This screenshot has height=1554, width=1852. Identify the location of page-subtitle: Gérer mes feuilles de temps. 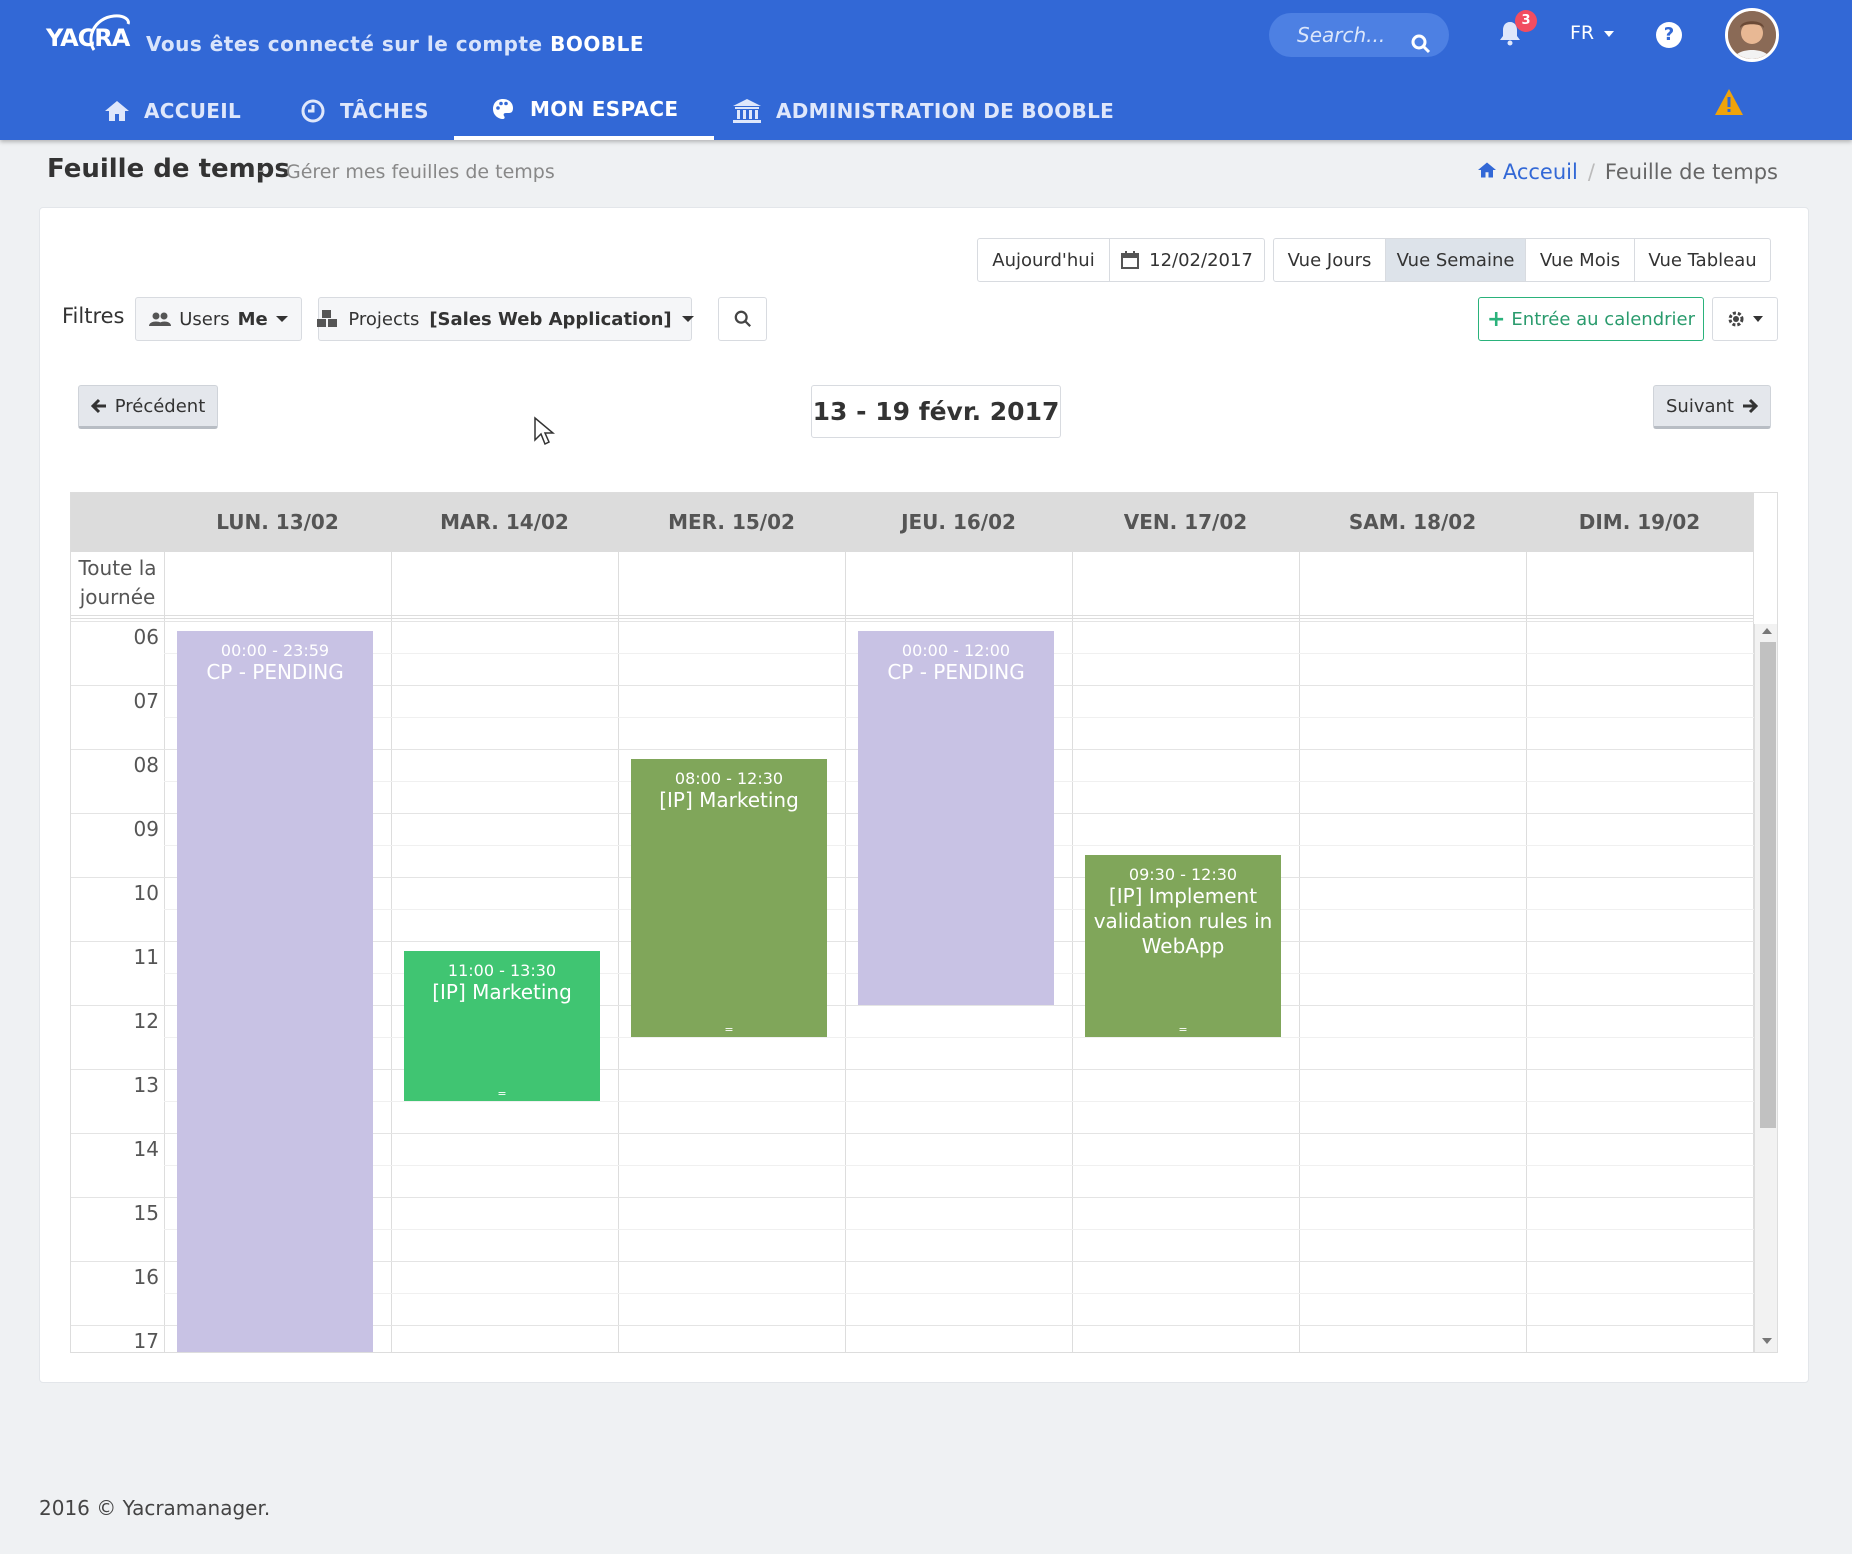
(420, 172).